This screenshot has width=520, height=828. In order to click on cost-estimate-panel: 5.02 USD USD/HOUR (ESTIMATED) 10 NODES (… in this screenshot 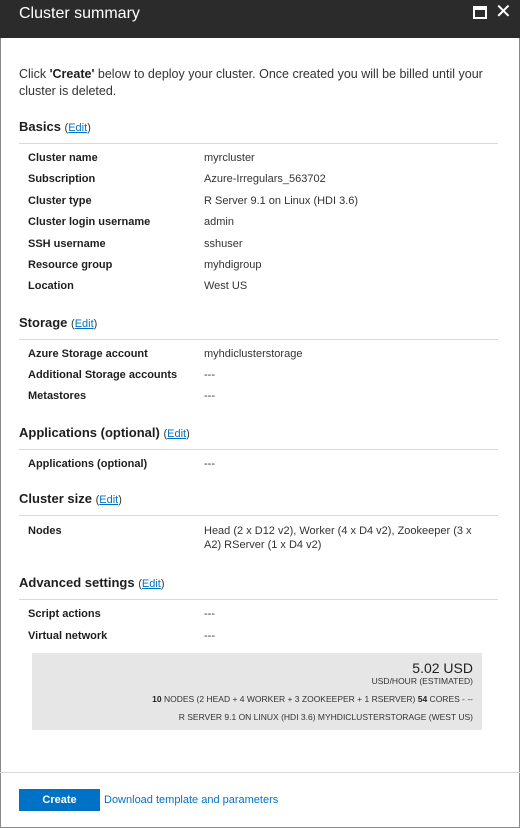, I will do `click(257, 691)`.